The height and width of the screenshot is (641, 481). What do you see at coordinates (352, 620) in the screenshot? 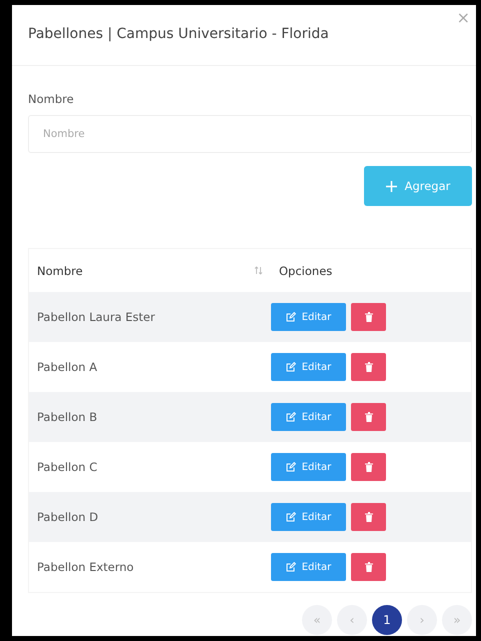
I see `page-button: ‹` at bounding box center [352, 620].